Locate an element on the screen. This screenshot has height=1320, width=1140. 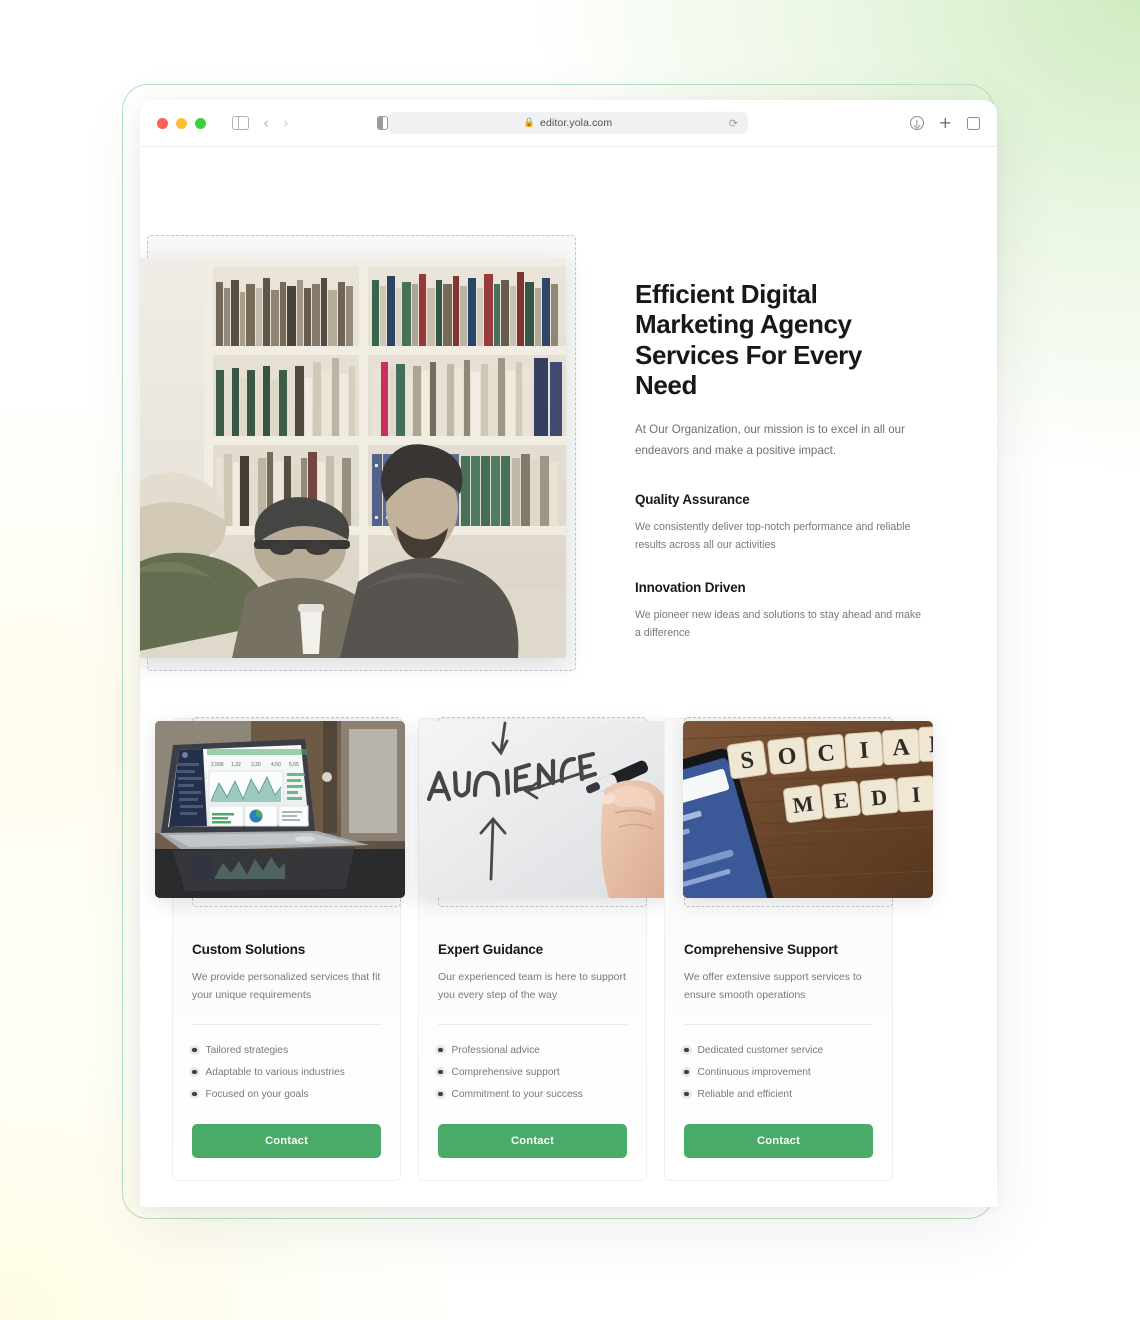
back-button: ‹ is located at coordinates (266, 123).